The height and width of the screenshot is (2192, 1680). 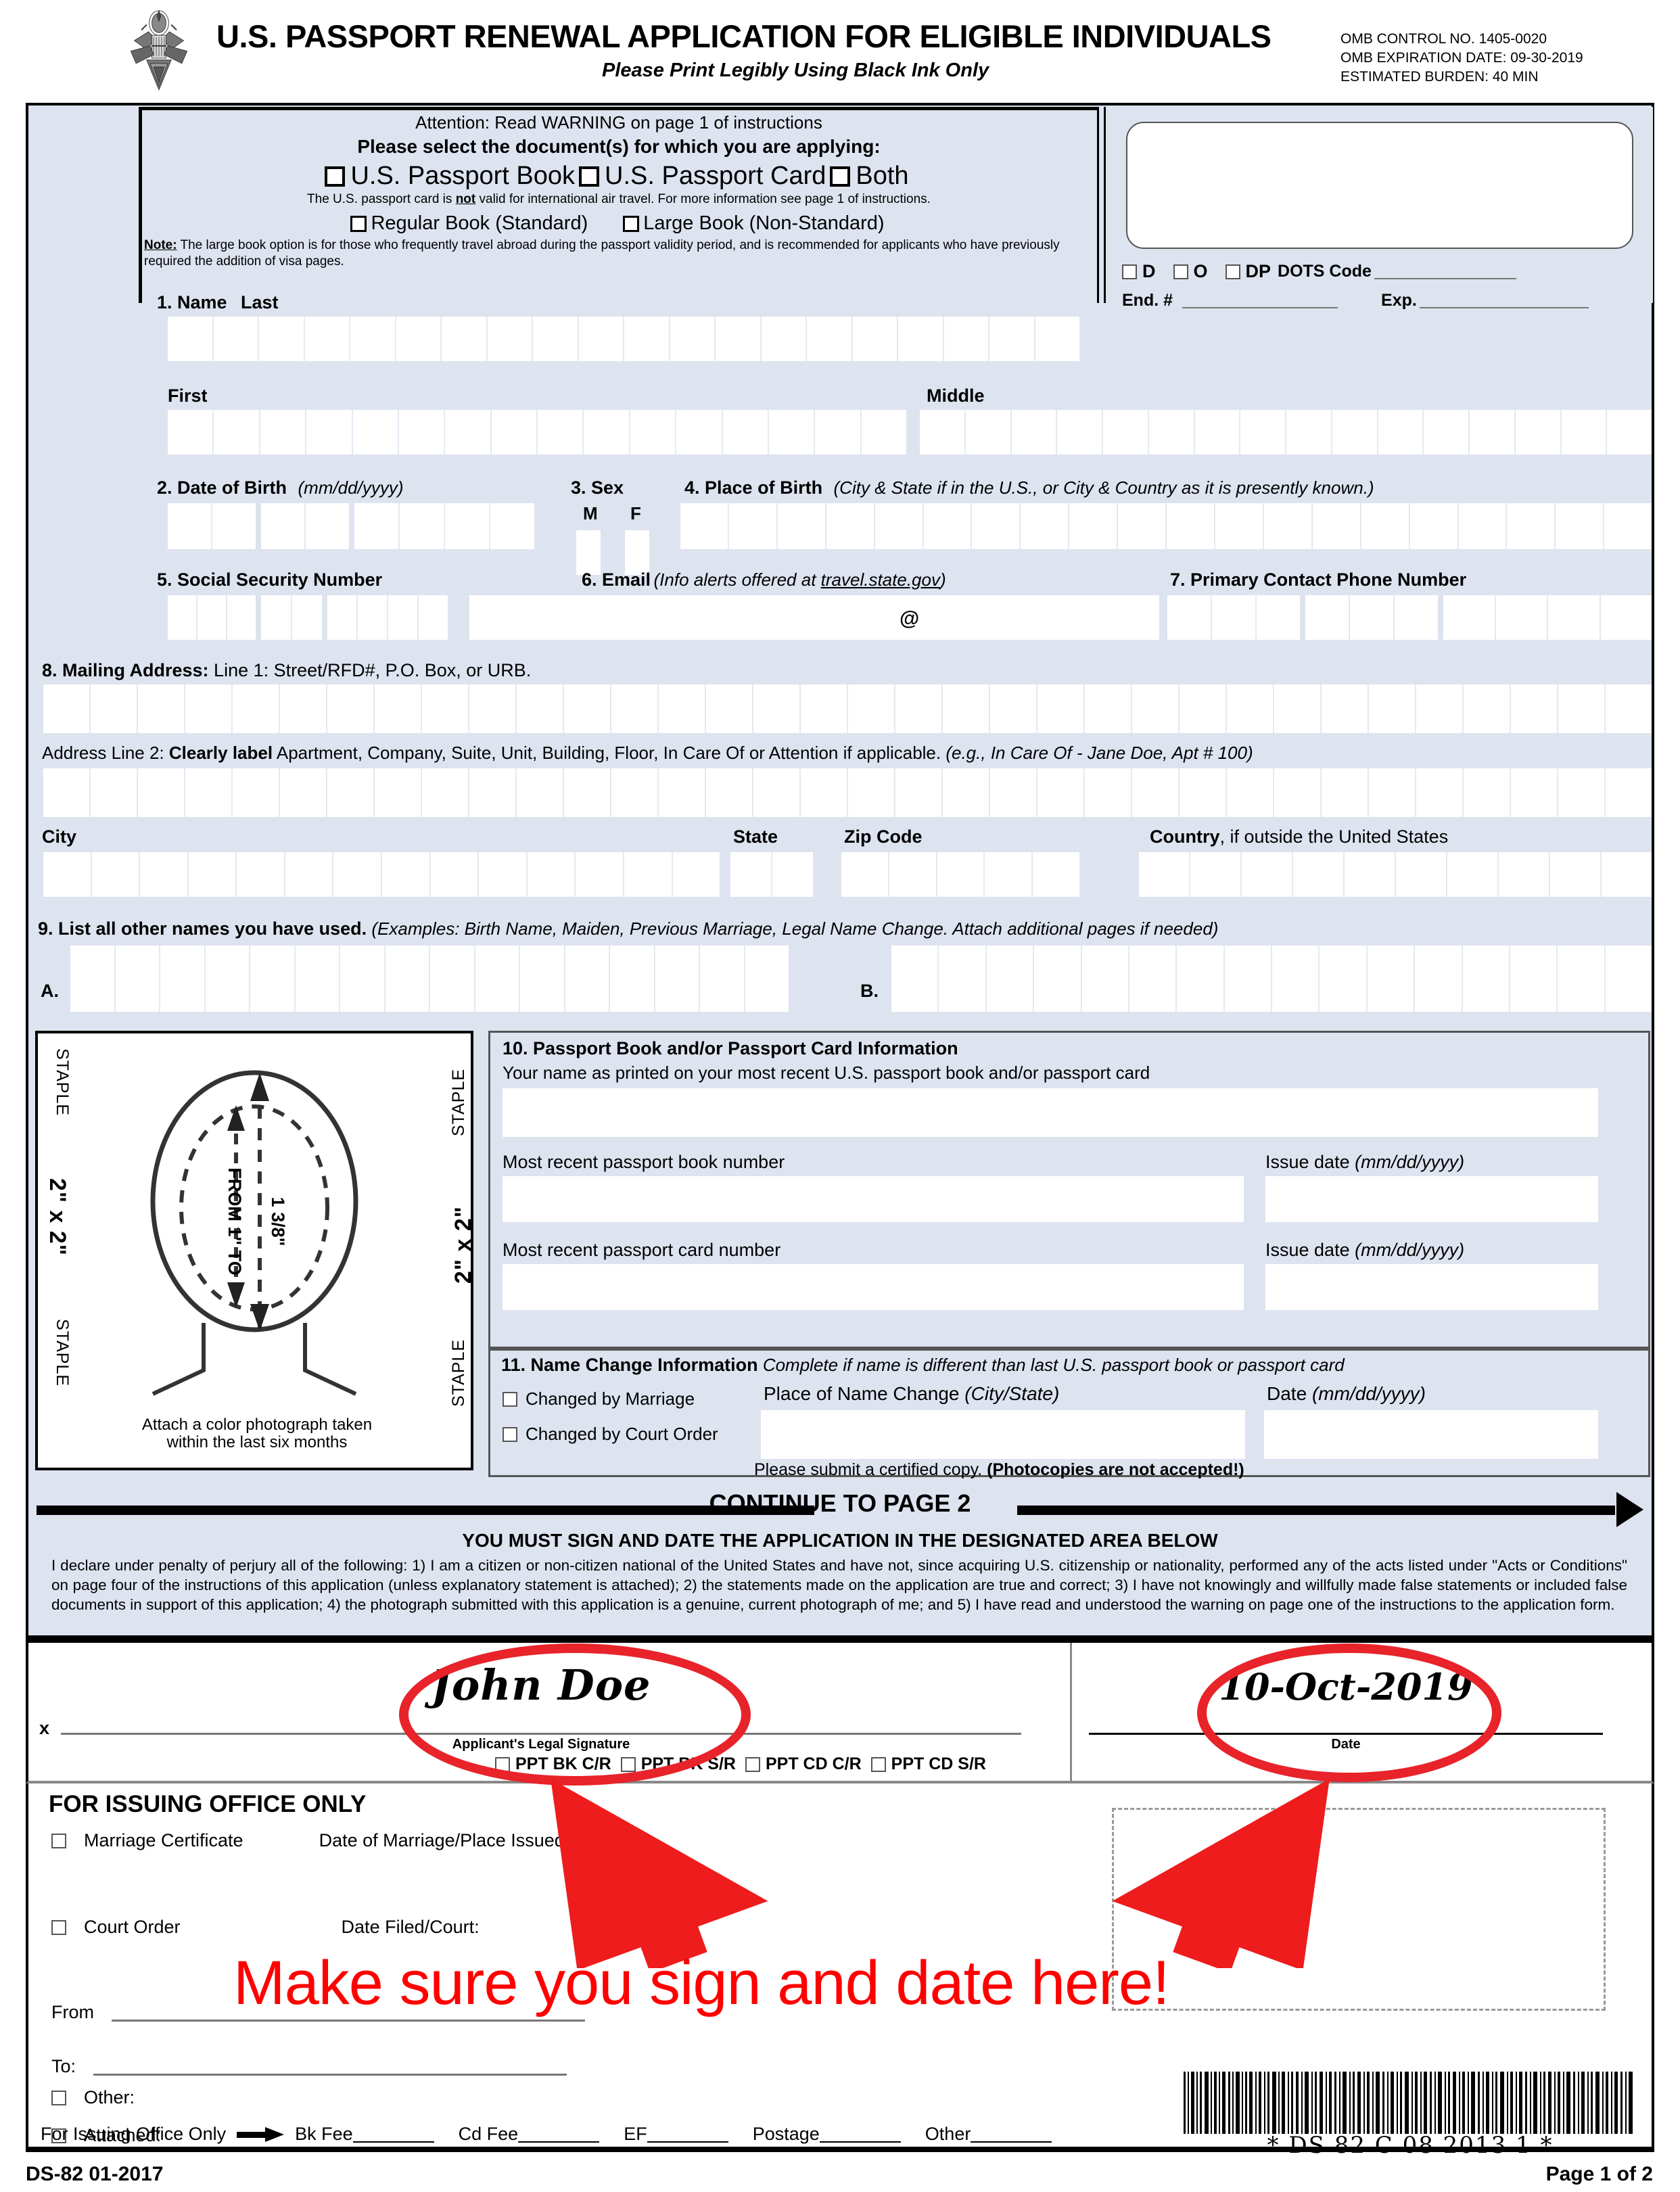 I want to click on checkbox-passport-card, so click(x=589, y=176).